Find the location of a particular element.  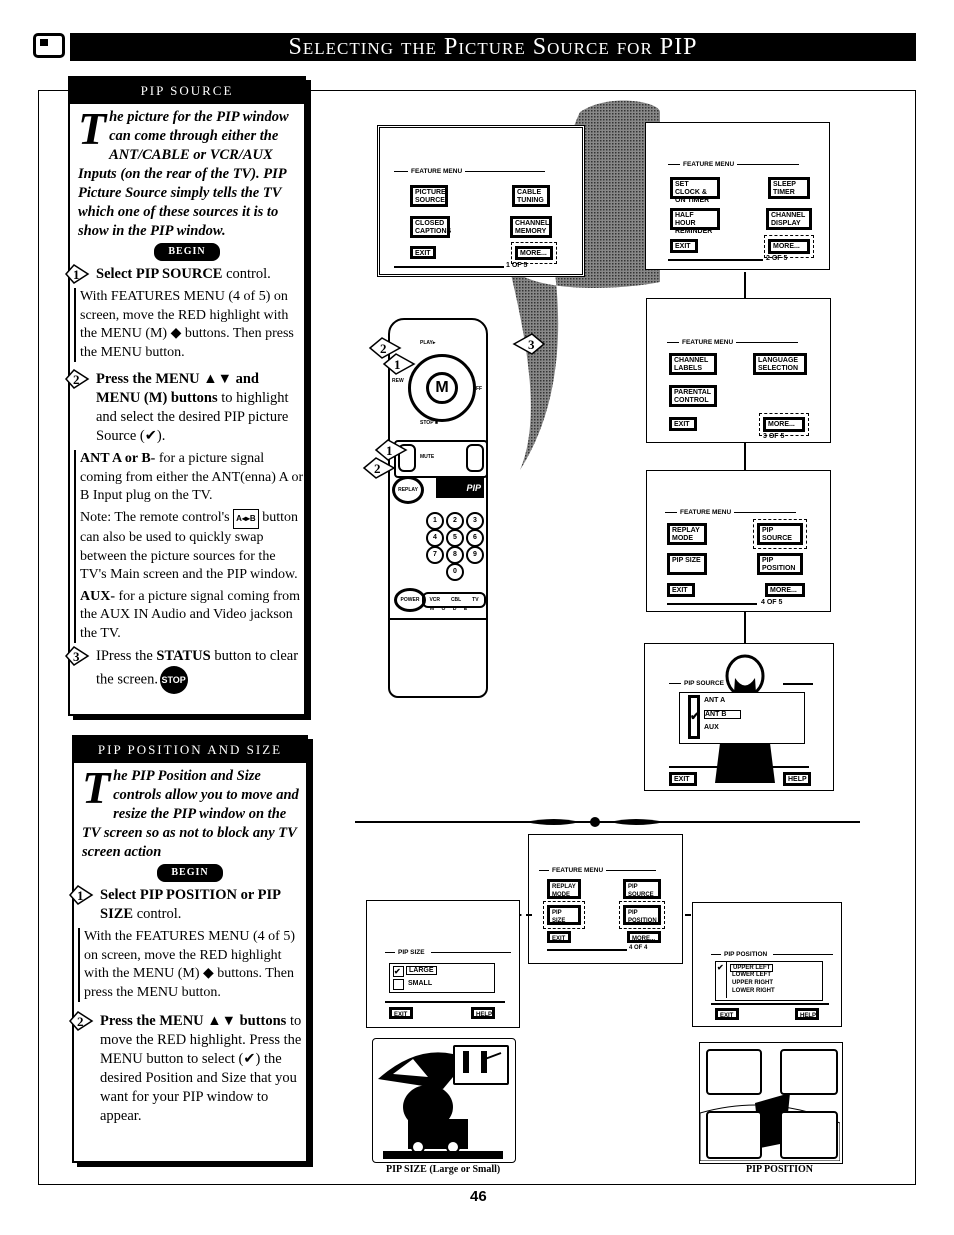

menu-pager: 4 OF 5 is located at coordinates (772, 602).